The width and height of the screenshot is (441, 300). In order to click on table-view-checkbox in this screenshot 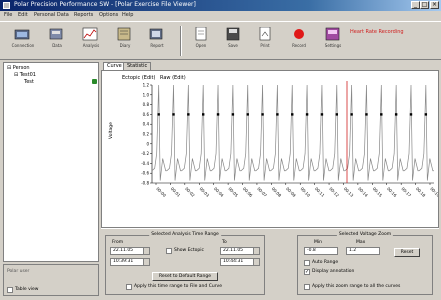, I will do `click(10, 290)`.